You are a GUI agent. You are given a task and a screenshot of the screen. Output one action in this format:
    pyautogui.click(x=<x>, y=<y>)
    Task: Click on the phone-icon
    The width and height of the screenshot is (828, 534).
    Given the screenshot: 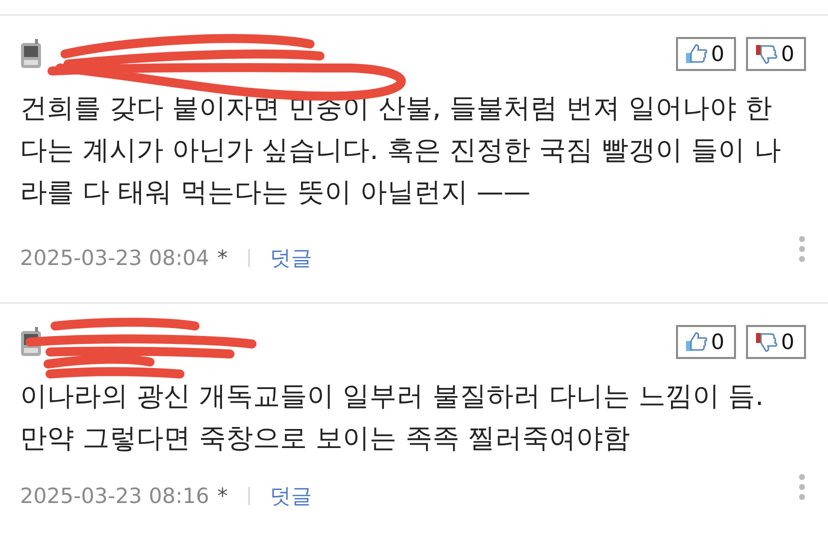 What is the action you would take?
    pyautogui.click(x=31, y=54)
    